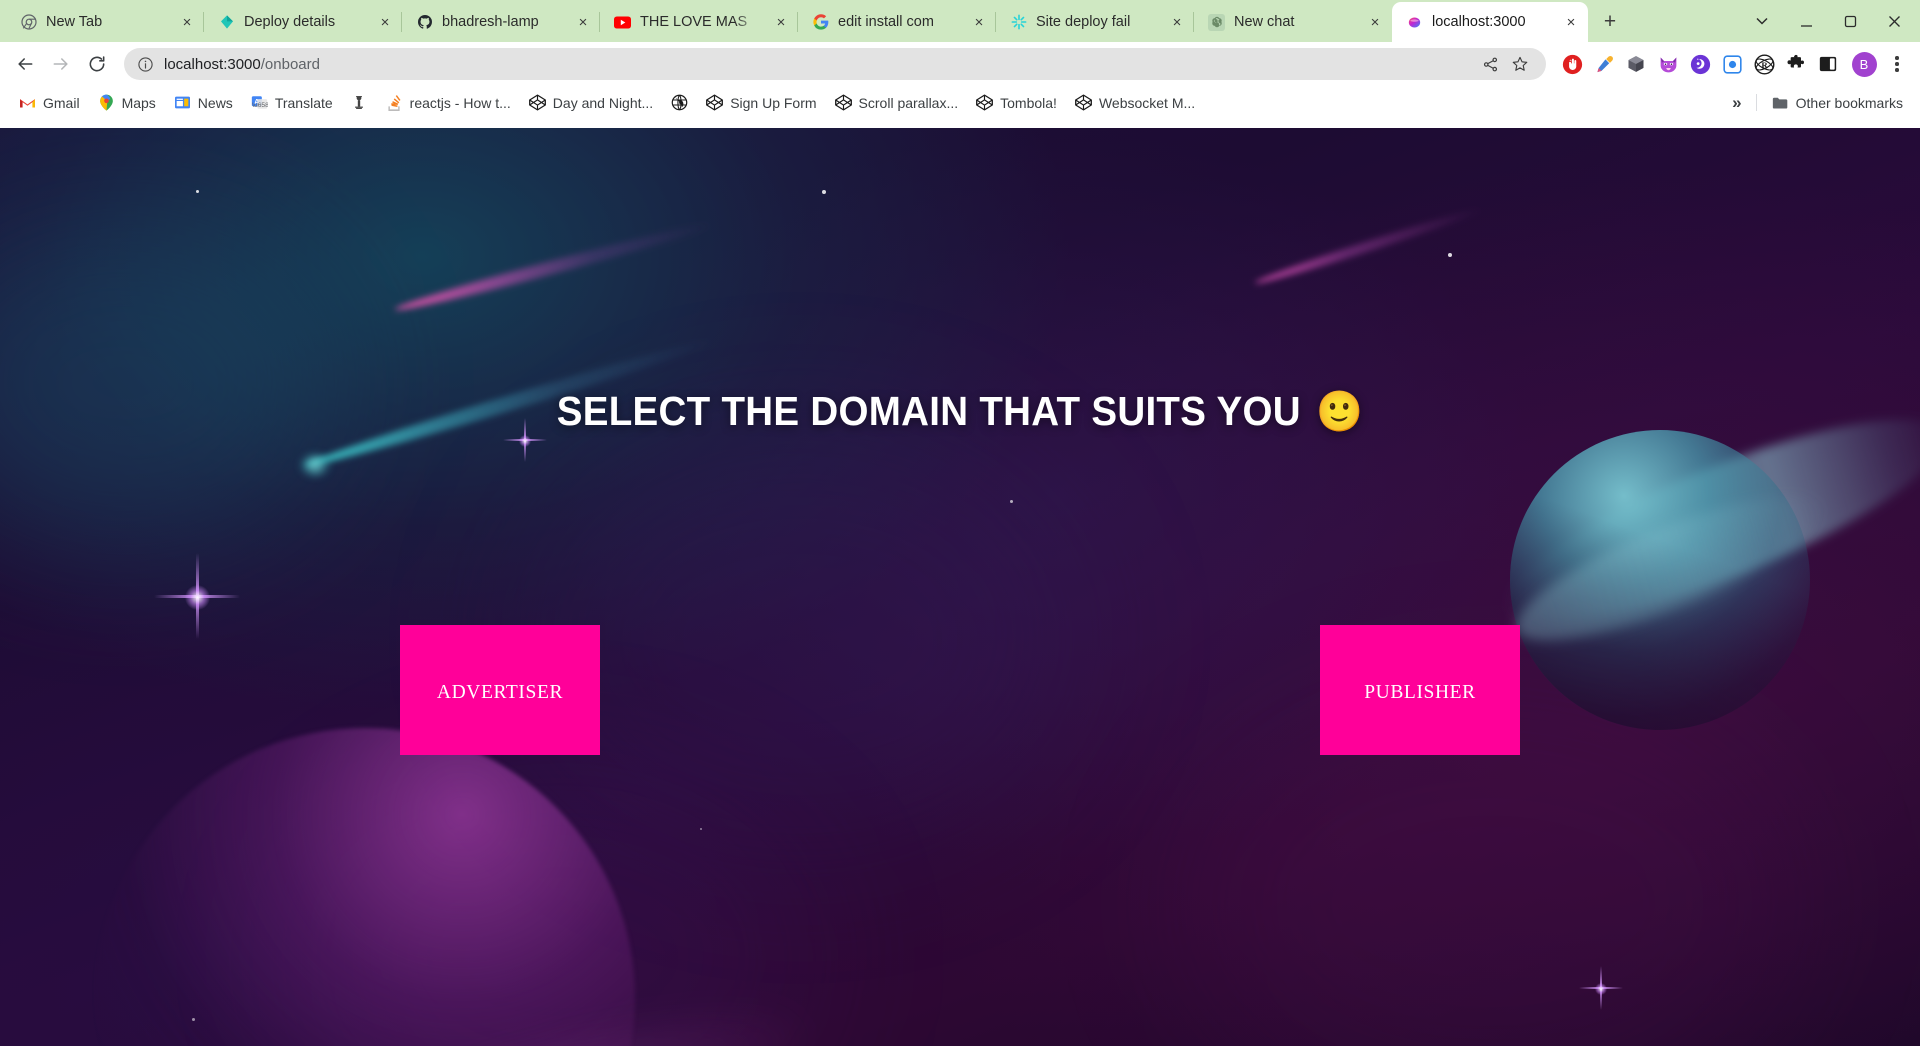  Describe the element at coordinates (1828, 64) in the screenshot. I see `sidepanel-icon` at that location.